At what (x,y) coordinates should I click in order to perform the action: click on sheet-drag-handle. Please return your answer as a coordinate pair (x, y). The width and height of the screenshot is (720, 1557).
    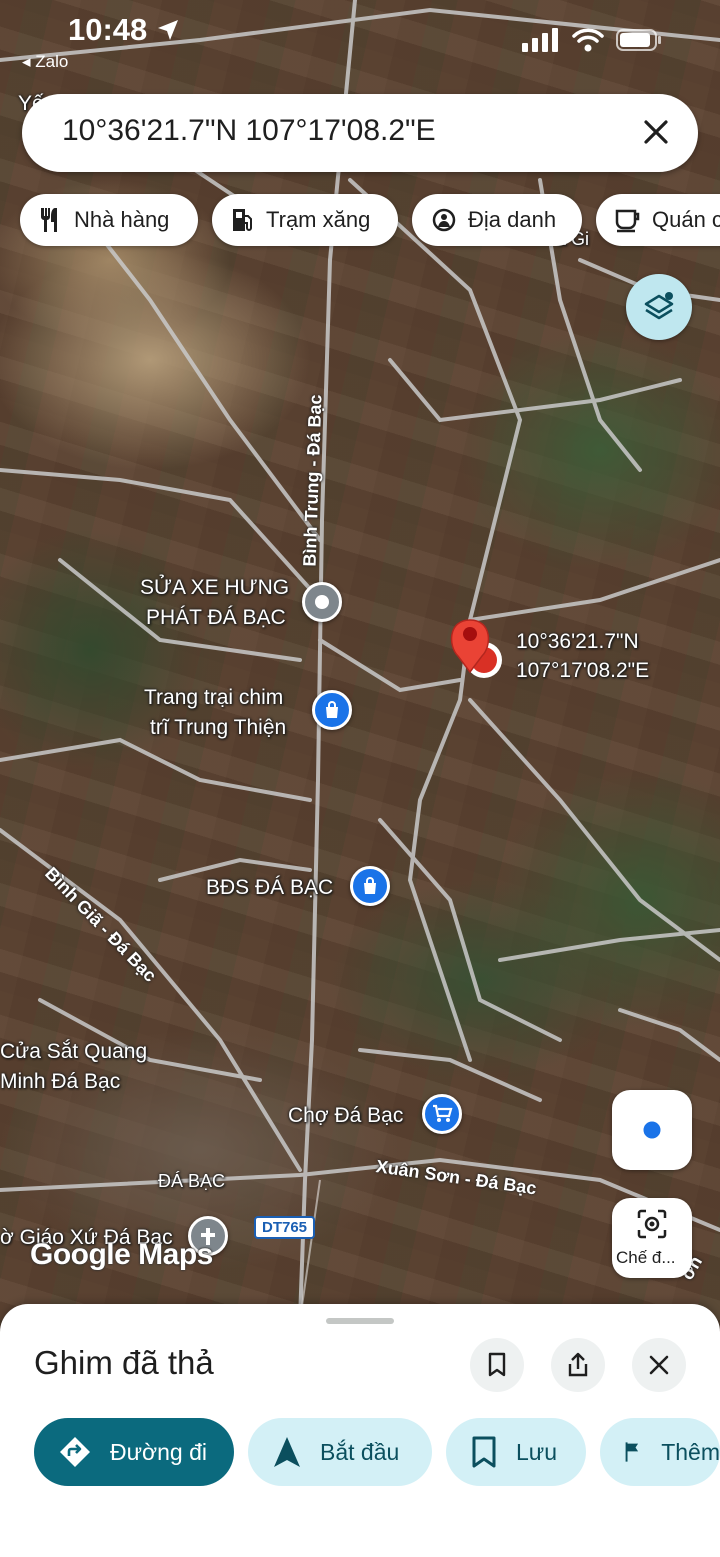
    Looking at the image, I should click on (360, 1321).